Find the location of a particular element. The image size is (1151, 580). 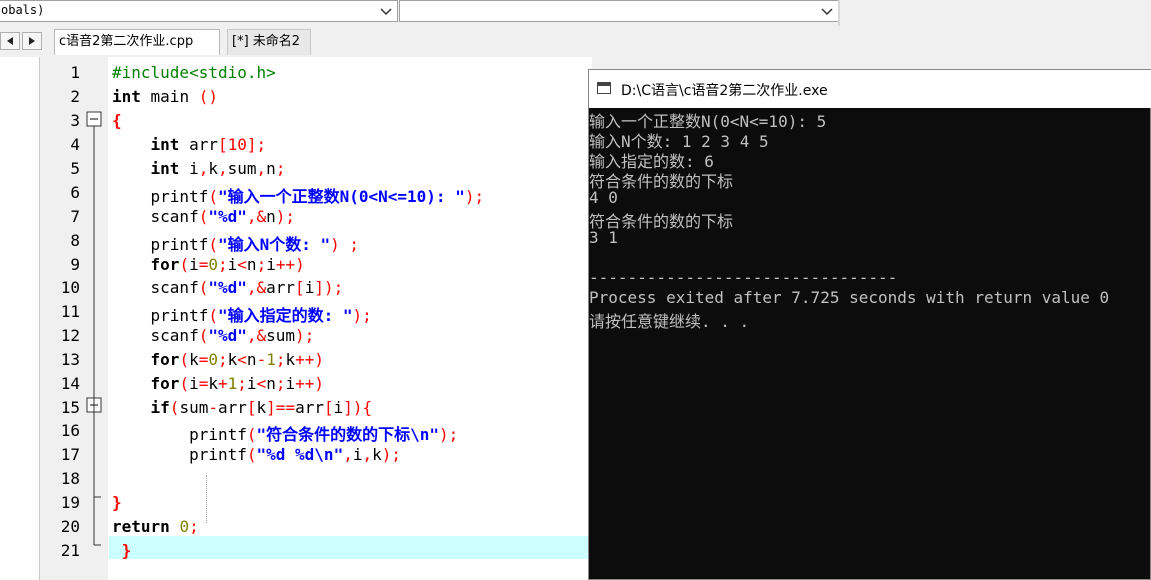

line-number: 17 is located at coordinates (70, 454).